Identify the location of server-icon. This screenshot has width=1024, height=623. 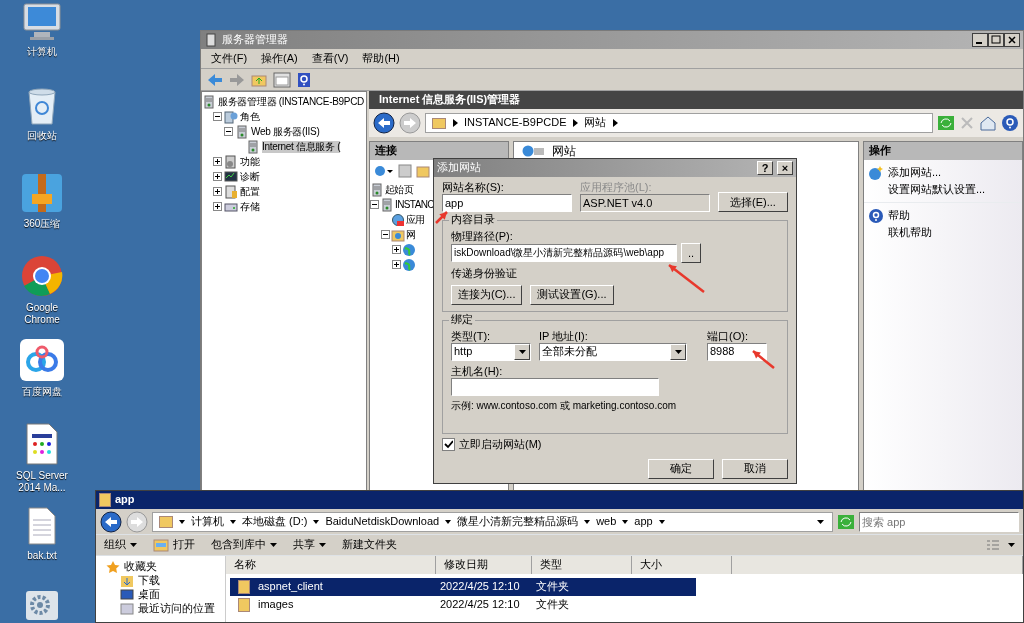
(242, 131).